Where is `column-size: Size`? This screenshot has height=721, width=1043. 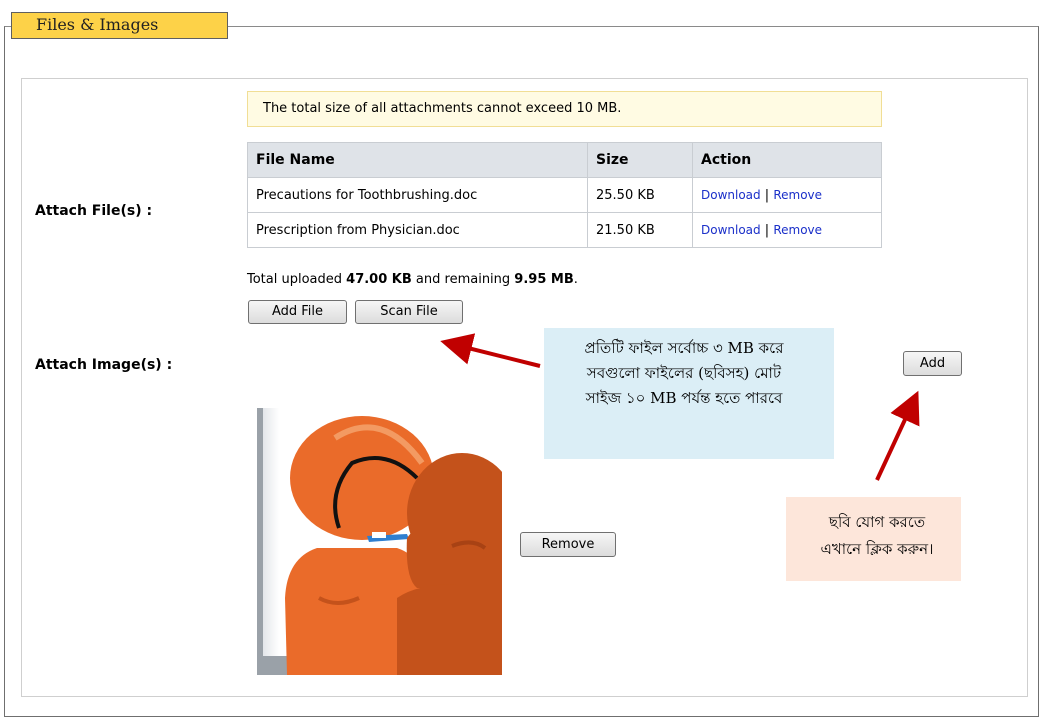 column-size: Size is located at coordinates (640, 160).